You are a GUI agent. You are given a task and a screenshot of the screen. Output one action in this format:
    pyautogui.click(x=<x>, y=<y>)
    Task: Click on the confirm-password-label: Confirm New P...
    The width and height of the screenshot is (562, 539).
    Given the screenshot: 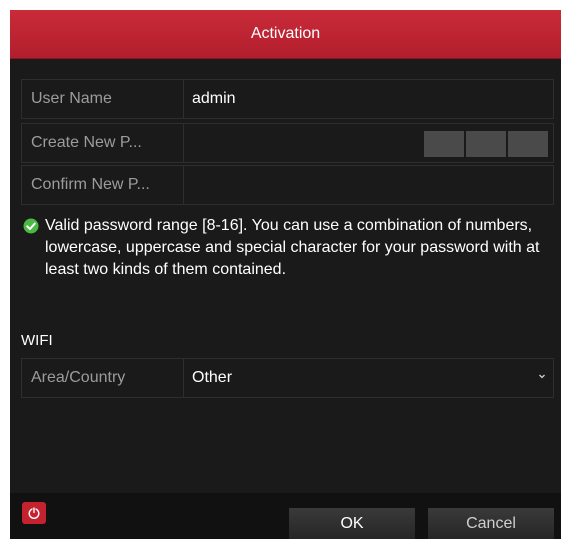 What is the action you would take?
    pyautogui.click(x=103, y=185)
    